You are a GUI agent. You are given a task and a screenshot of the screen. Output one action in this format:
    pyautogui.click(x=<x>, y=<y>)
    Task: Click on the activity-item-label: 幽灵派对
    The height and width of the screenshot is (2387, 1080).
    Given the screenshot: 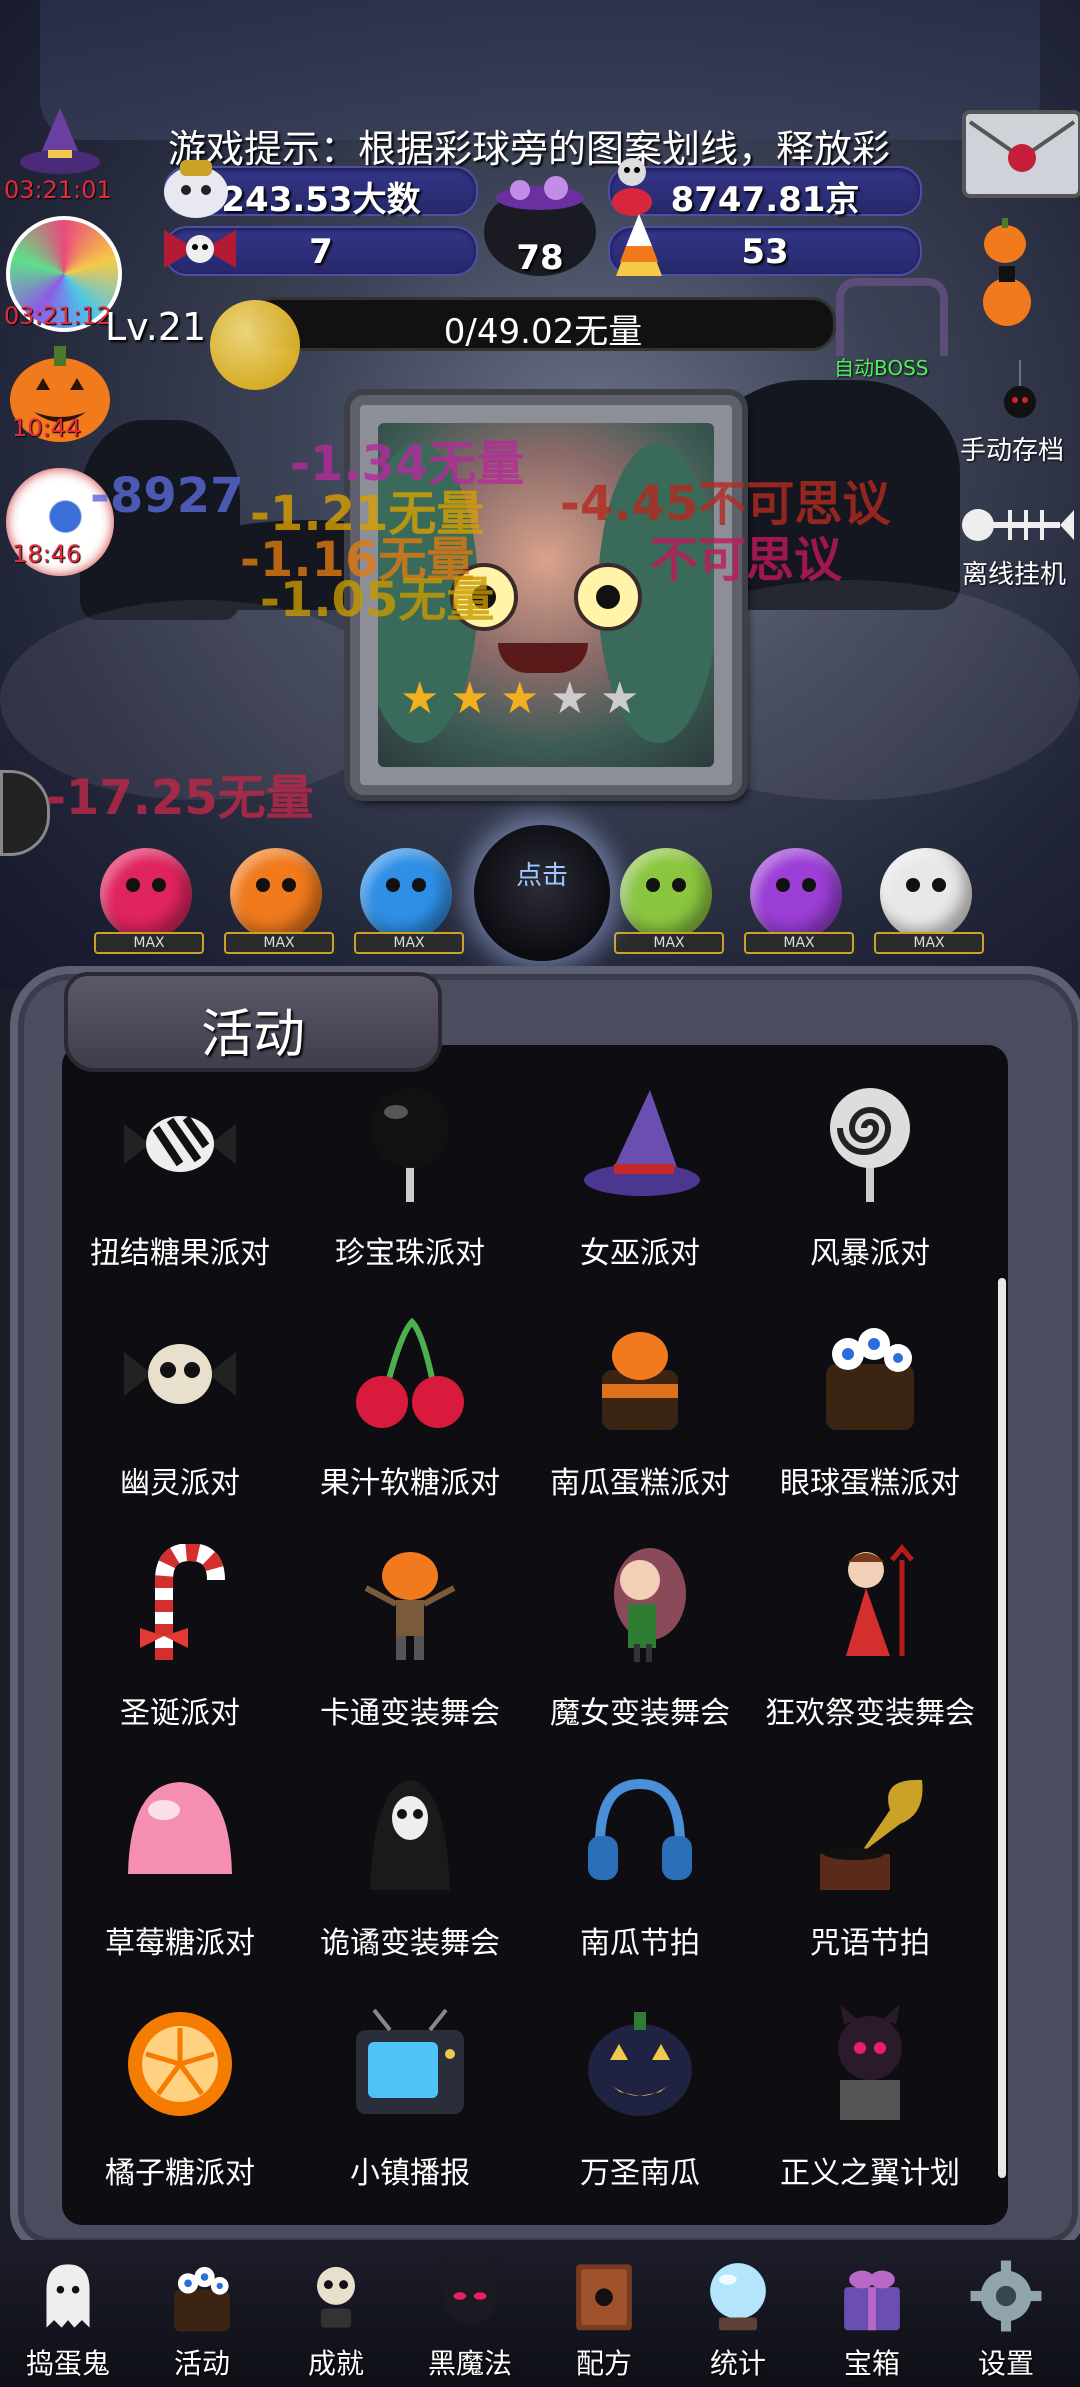 What is the action you would take?
    pyautogui.click(x=180, y=1483)
    